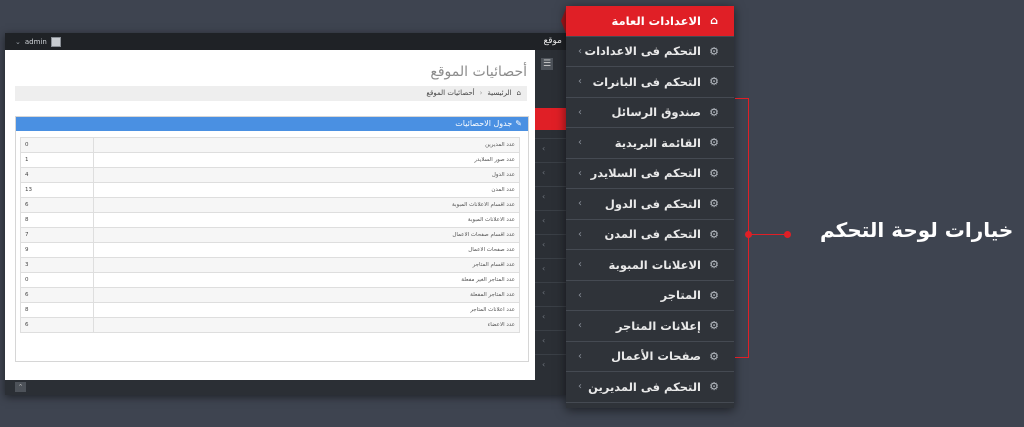  What do you see at coordinates (552, 41) in the screenshot?
I see `site-name-fragment: موقع` at bounding box center [552, 41].